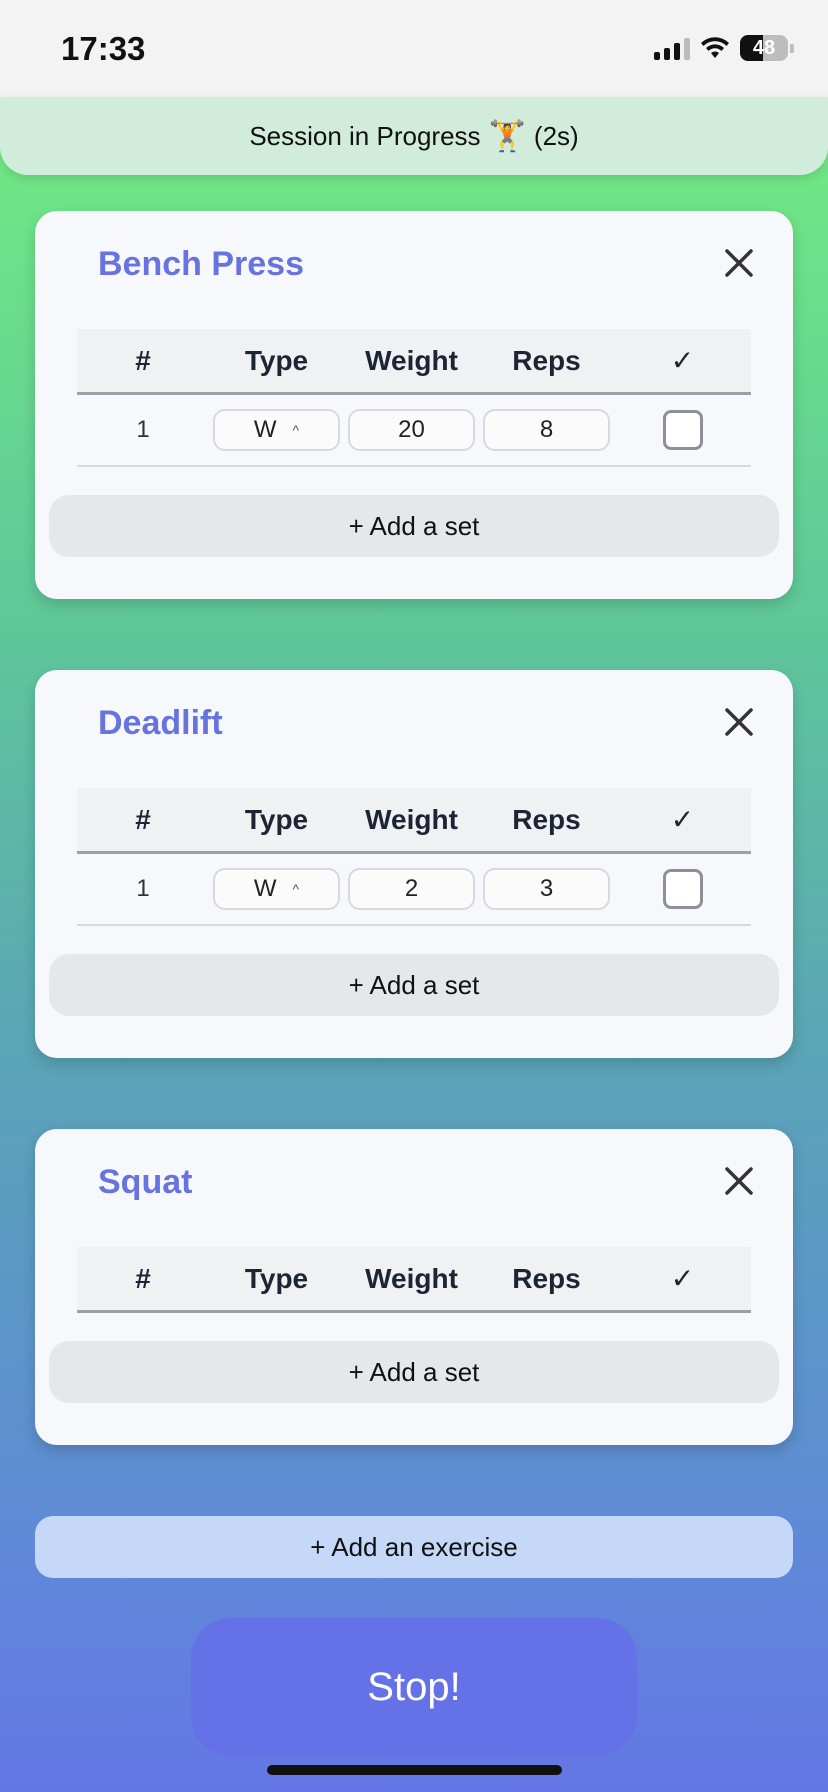  Describe the element at coordinates (672, 48) in the screenshot. I see `cellular-signal-icon` at that location.